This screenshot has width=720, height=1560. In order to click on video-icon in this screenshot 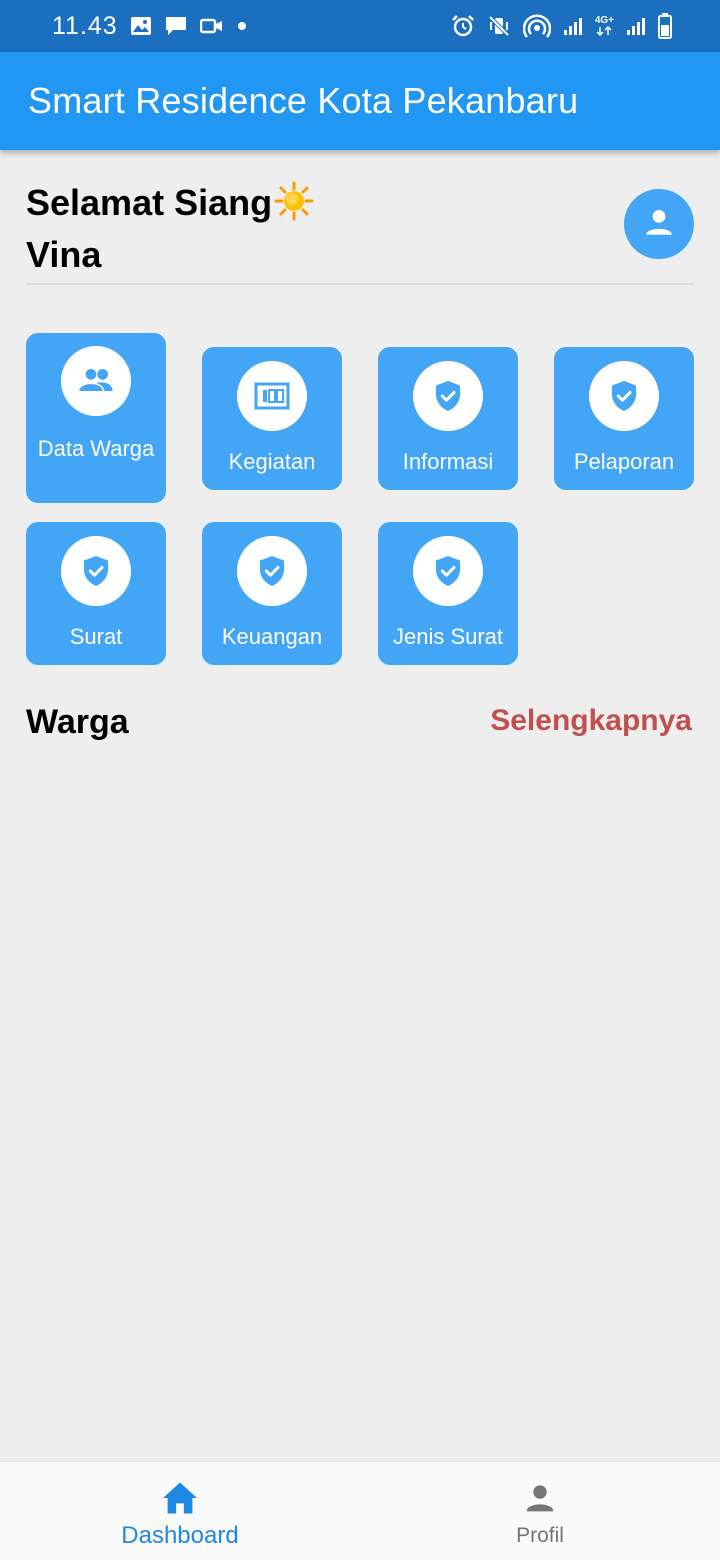, I will do `click(211, 26)`.